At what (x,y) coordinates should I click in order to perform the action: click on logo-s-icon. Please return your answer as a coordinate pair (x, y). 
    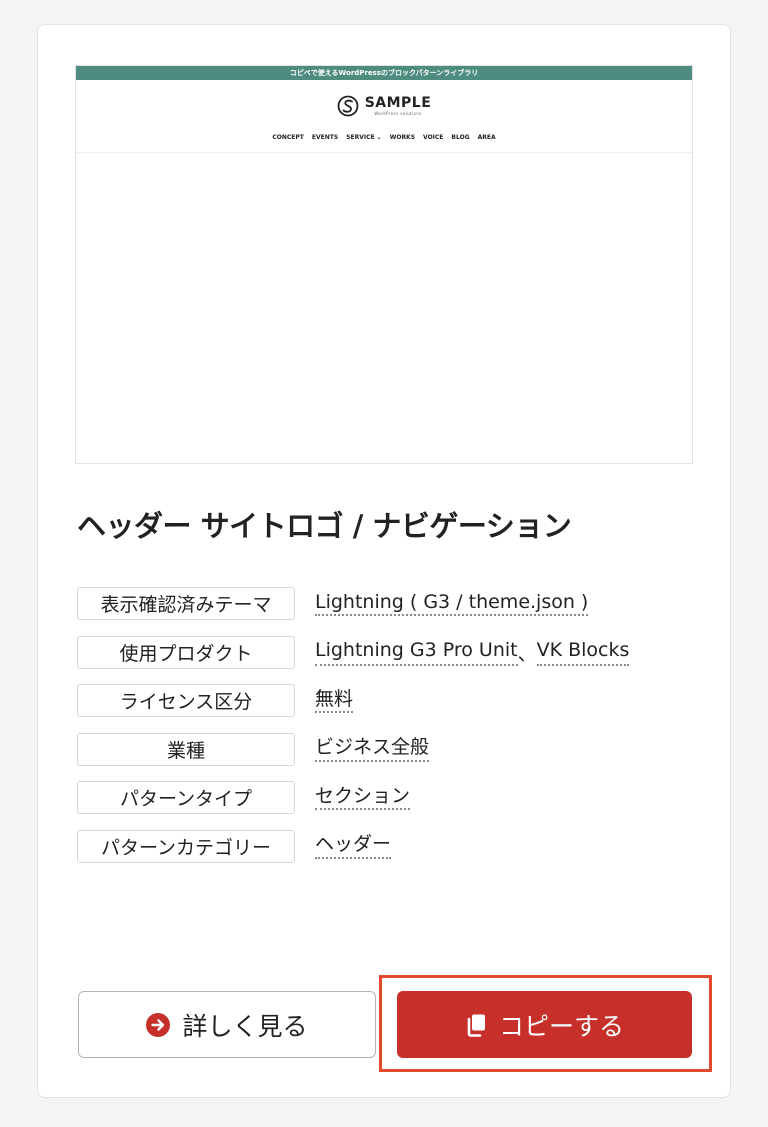
    Looking at the image, I should click on (348, 106).